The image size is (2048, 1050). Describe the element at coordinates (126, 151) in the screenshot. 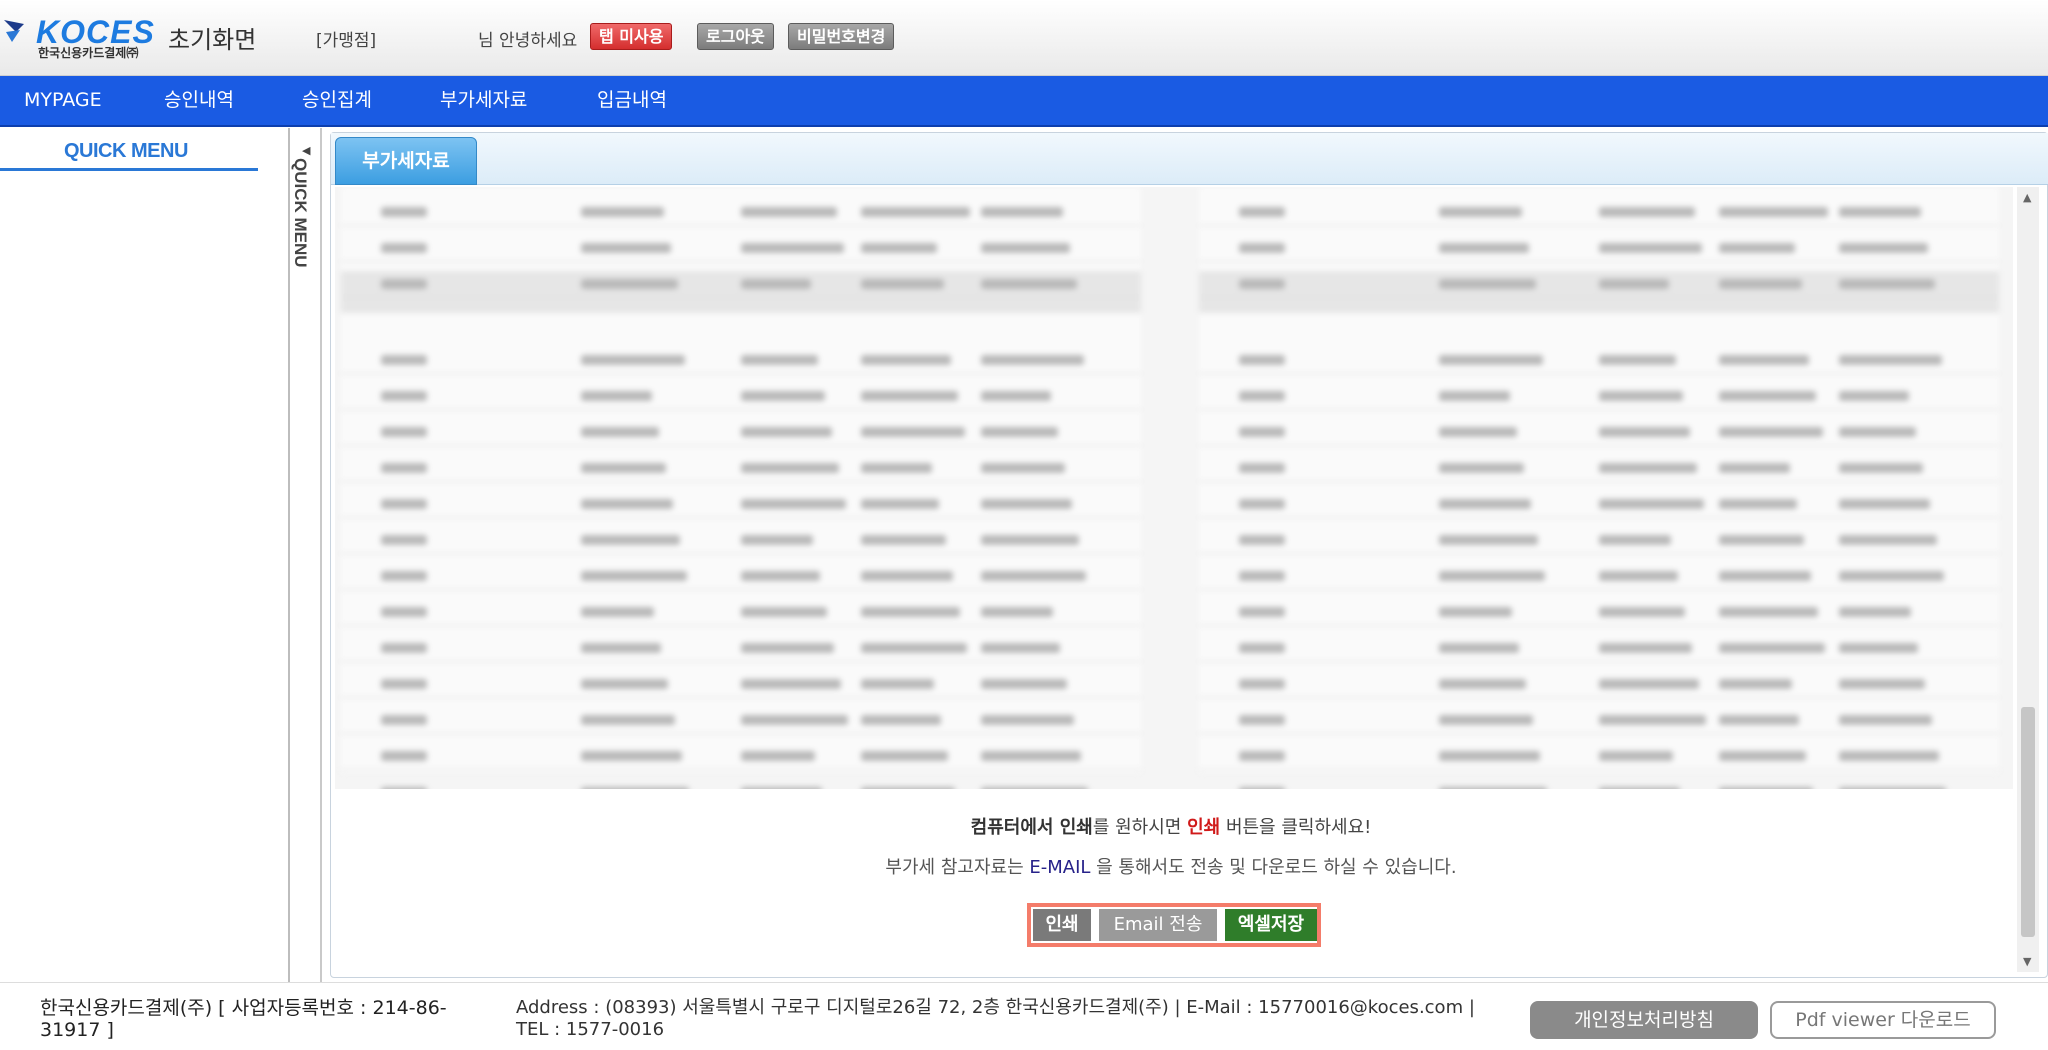

I see `quick-menu-title: QUICK MENU` at that location.